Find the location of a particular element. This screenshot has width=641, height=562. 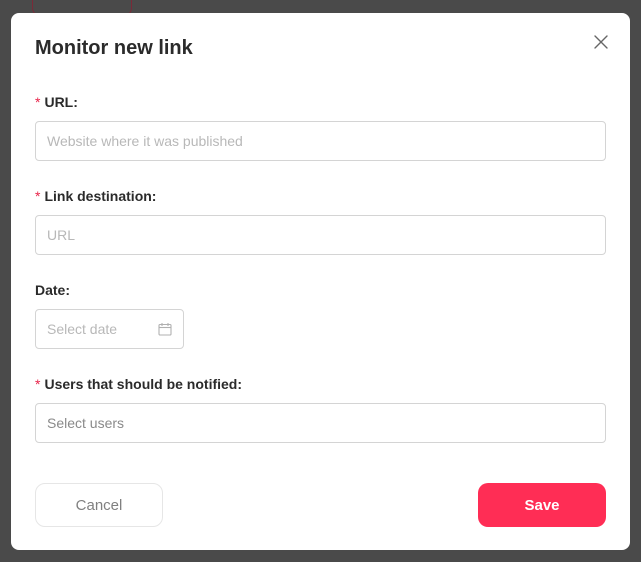

link-destination-label-text: Link destination: is located at coordinates (100, 196).